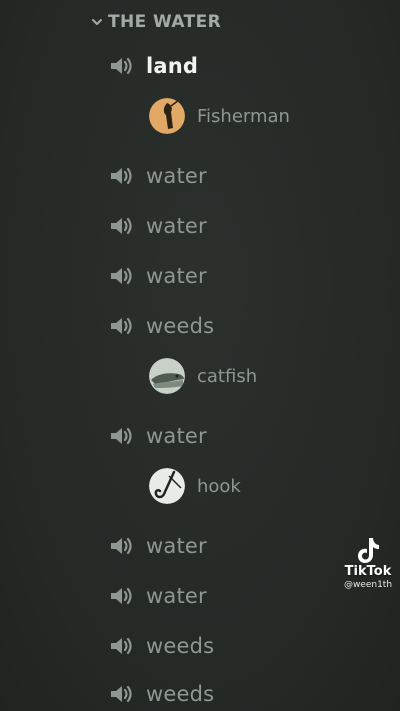 The width and height of the screenshot is (400, 711). I want to click on voice-user-hook: hook, so click(195, 486).